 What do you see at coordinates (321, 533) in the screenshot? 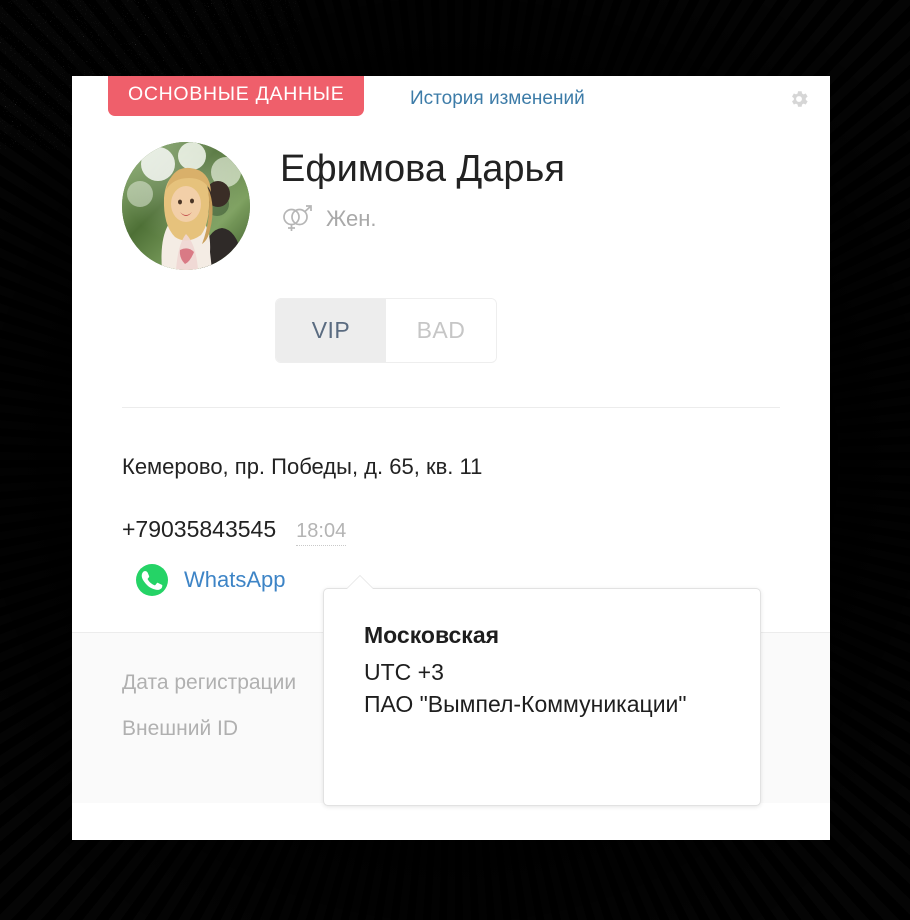
I see `local-time-tooltip-trigger: 18:04` at bounding box center [321, 533].